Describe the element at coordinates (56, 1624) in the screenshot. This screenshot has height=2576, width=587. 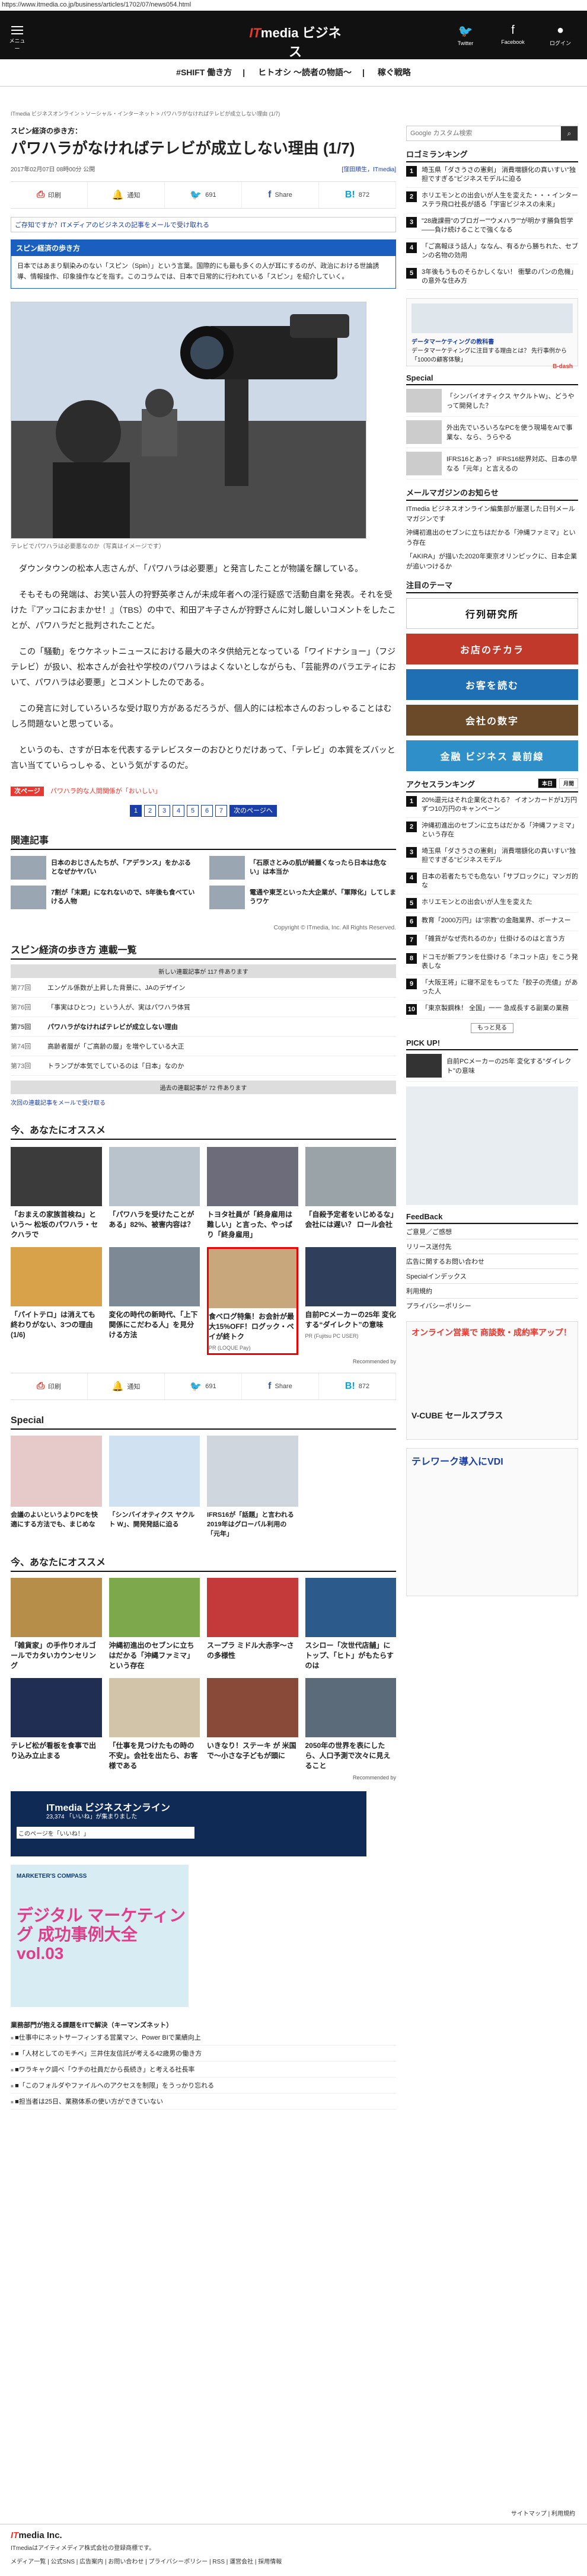
I see `recommend2-item: 「雑貨家」の手作りオルゴールでカタいカウンセリング` at that location.